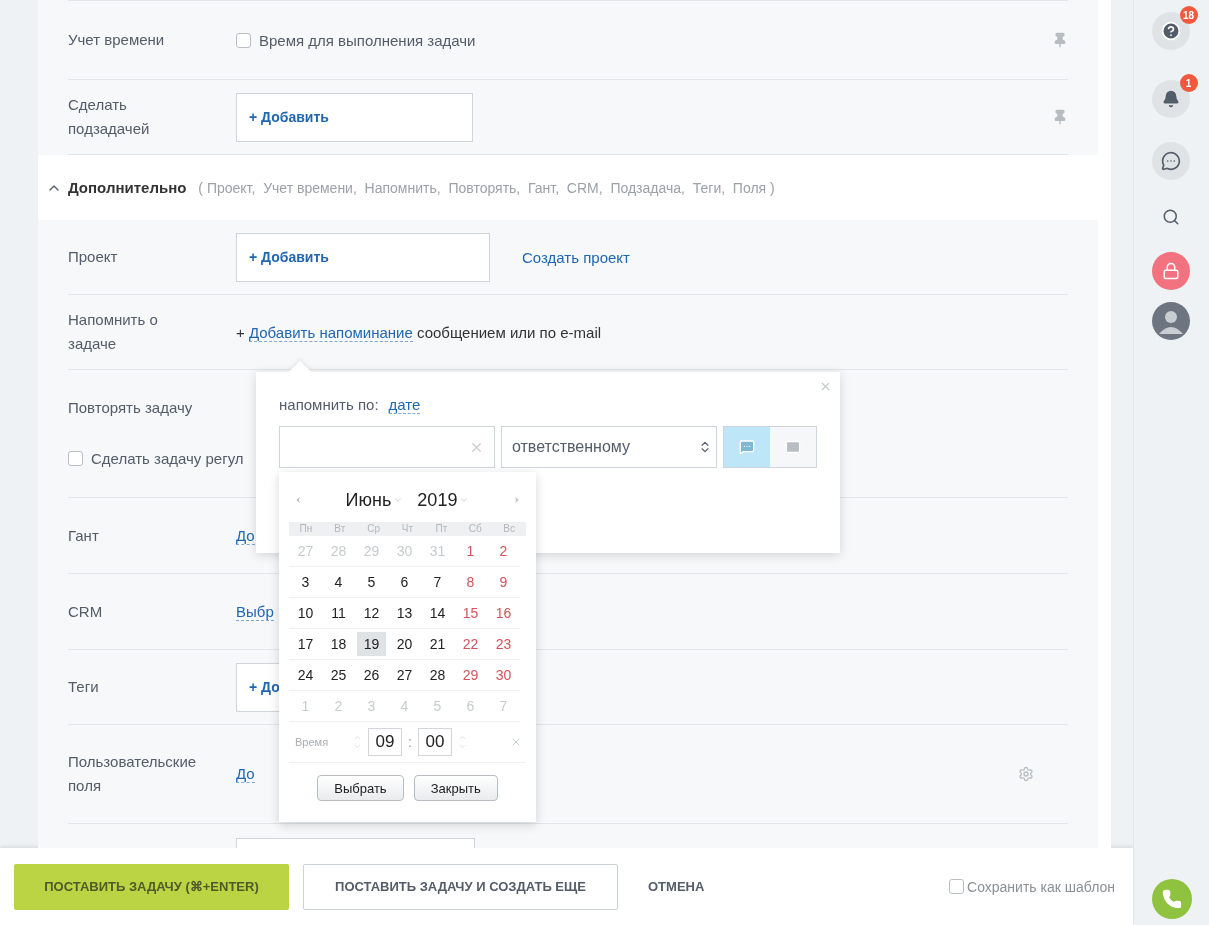 The width and height of the screenshot is (1209, 925). What do you see at coordinates (407, 529) in the screenshot?
I see `weekday-label: Чт` at bounding box center [407, 529].